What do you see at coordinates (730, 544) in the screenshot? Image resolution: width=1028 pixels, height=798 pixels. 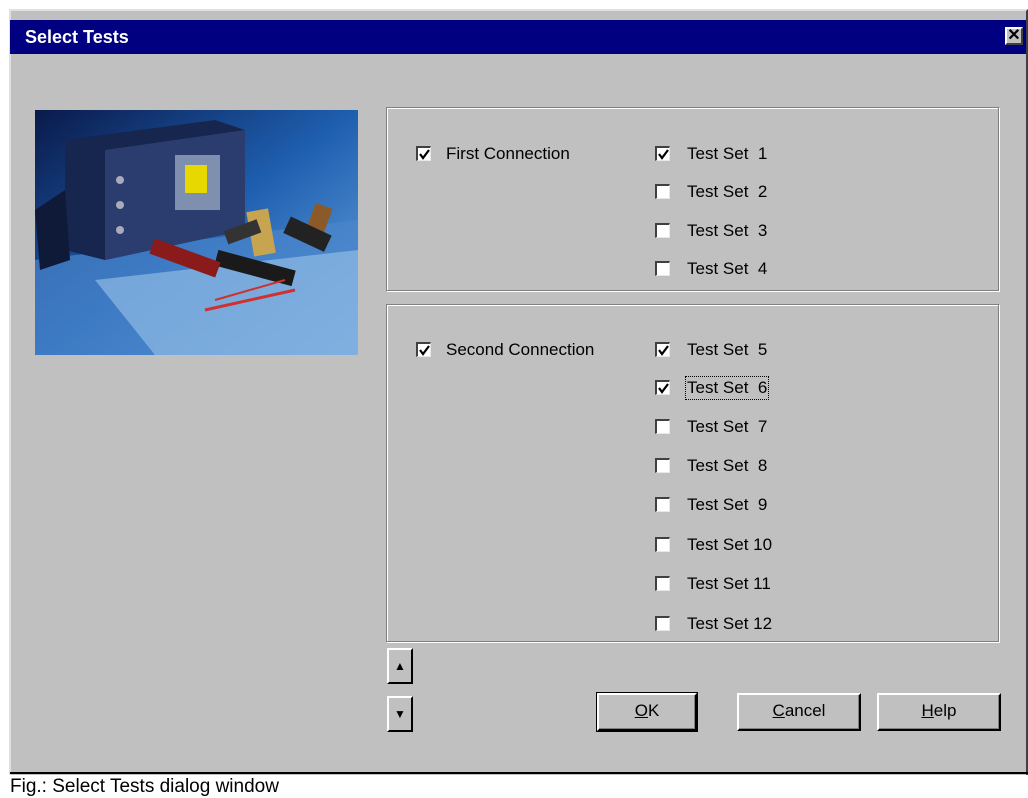 I see `test-set-10-label: Test Set 10` at bounding box center [730, 544].